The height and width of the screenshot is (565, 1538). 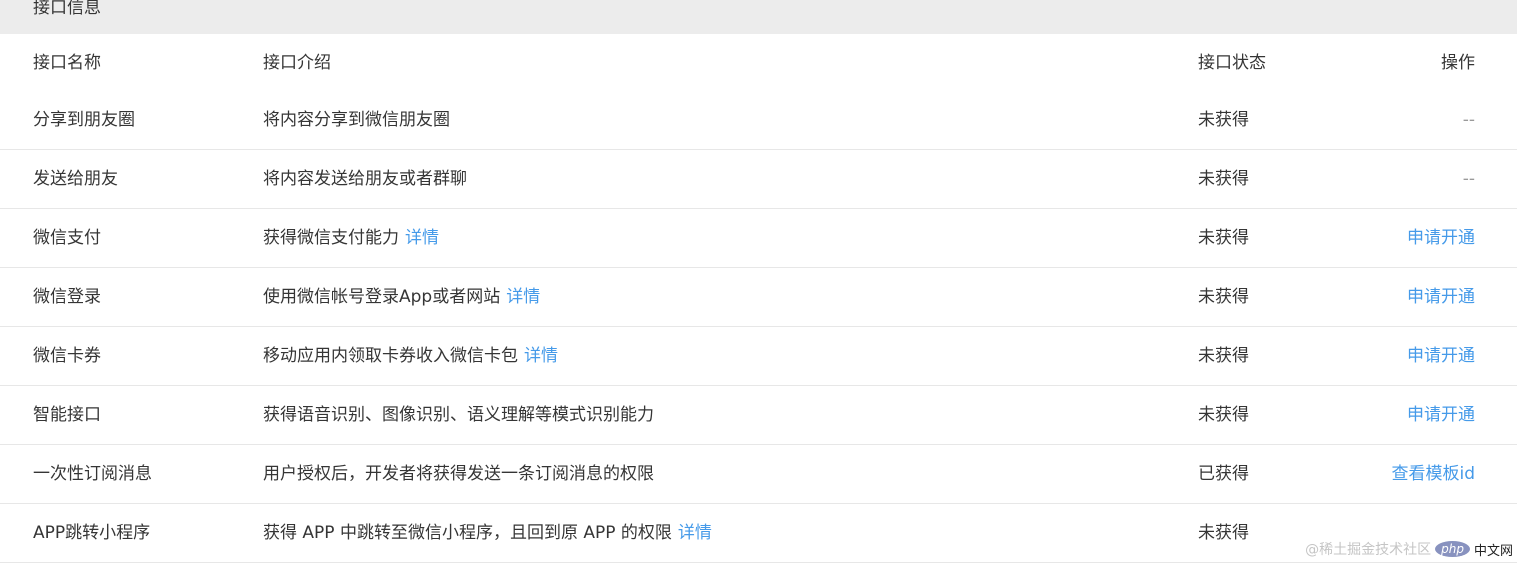 What do you see at coordinates (67, 297) in the screenshot?
I see `interface-name: 微信登录` at bounding box center [67, 297].